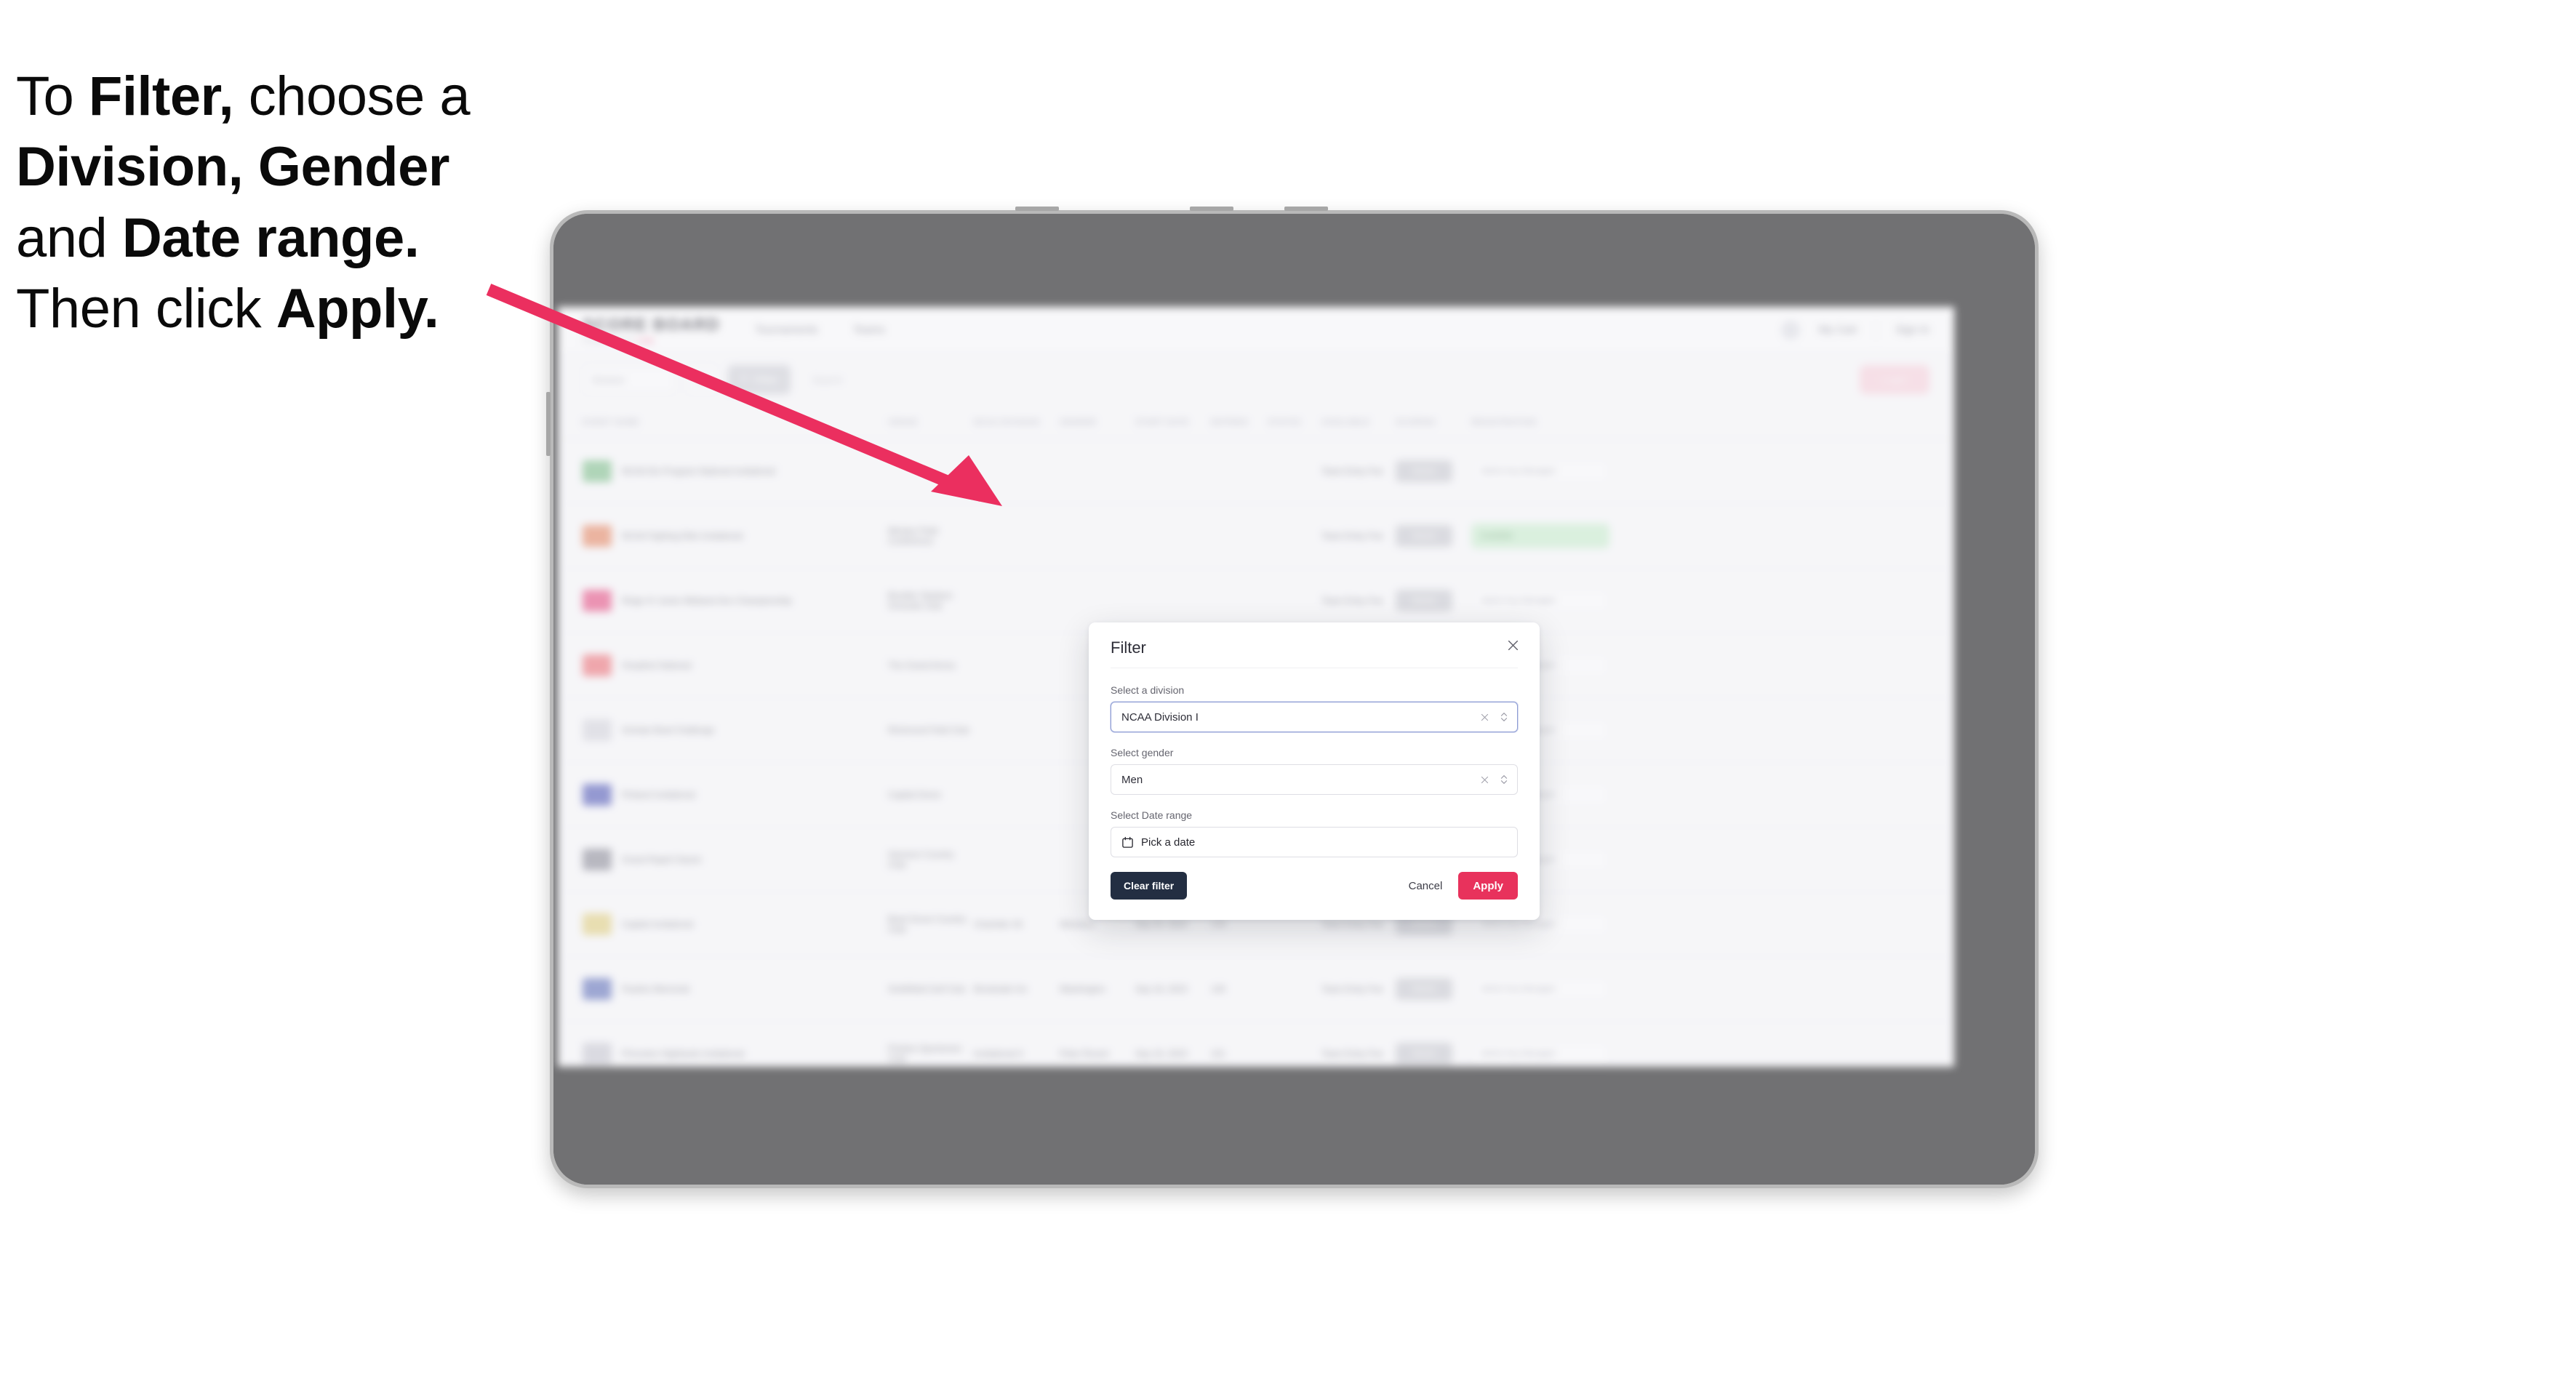 Image resolution: width=2576 pixels, height=1386 pixels. I want to click on caption-emphasis-filter: Filter,, so click(161, 96).